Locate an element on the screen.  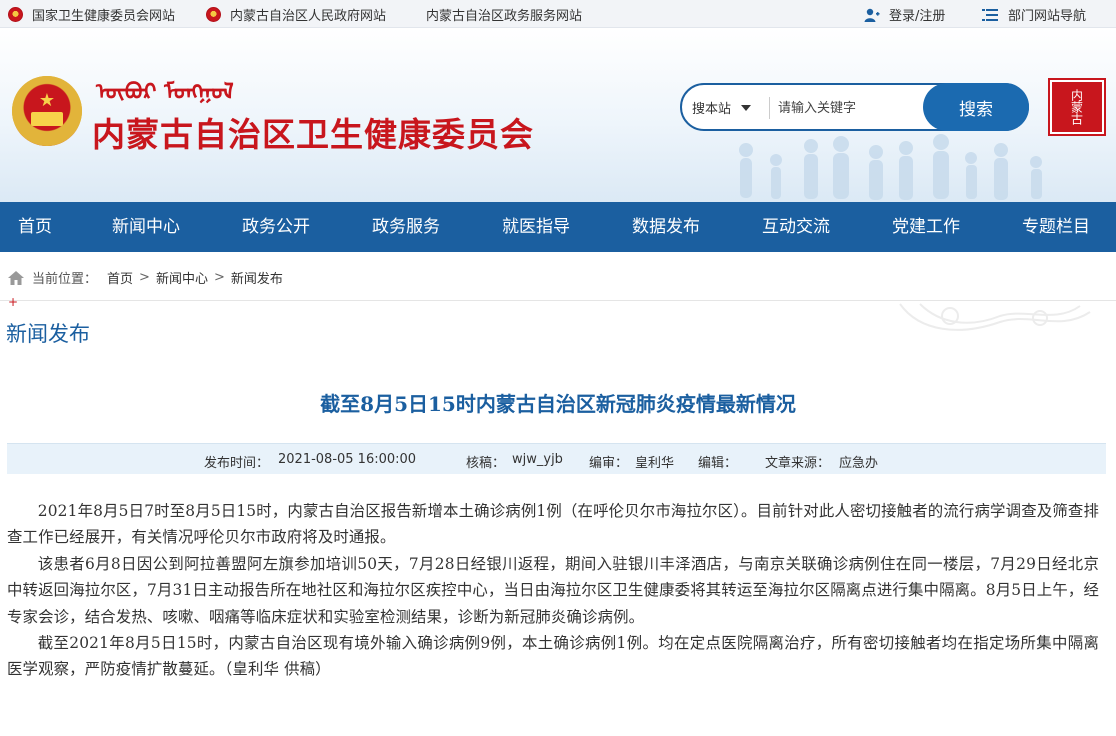
nav-special-topics: 专题栏目 is located at coordinates (1056, 227).